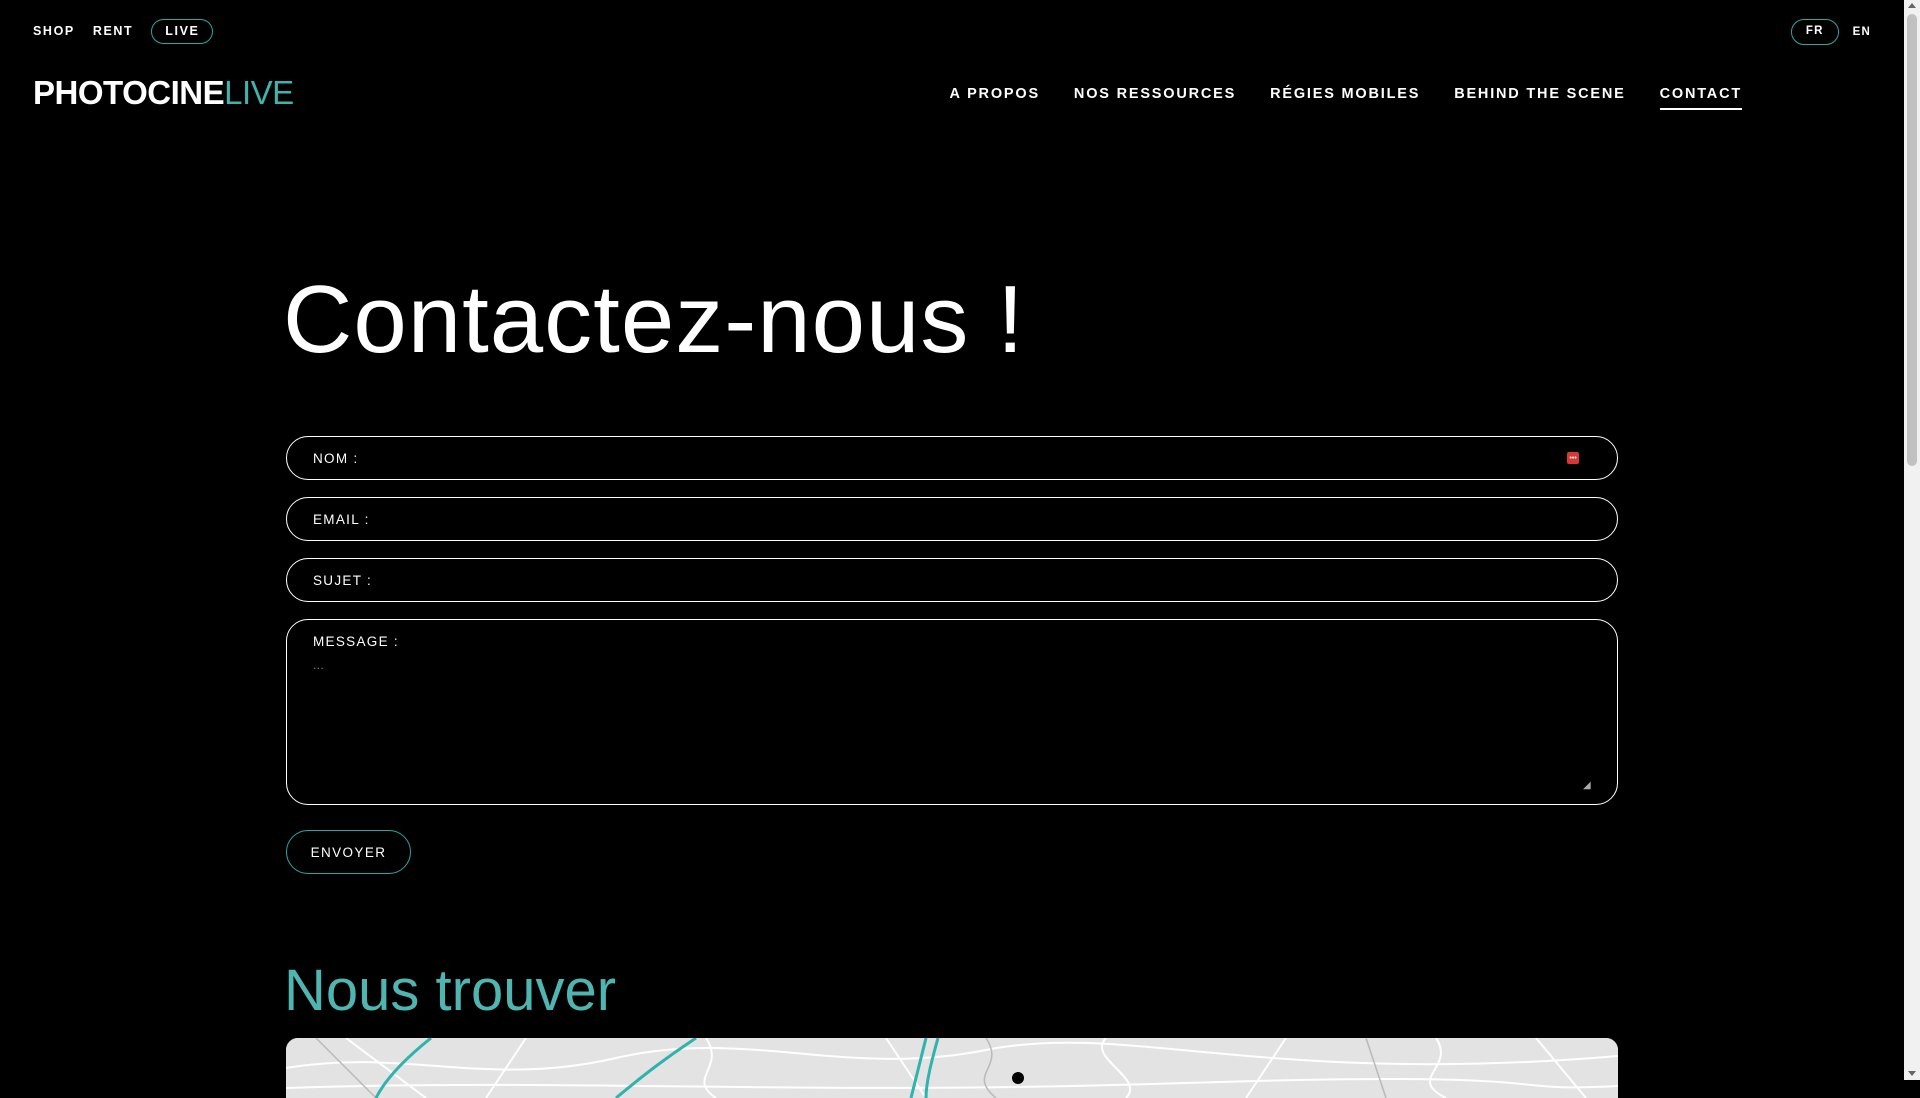 Image resolution: width=1920 pixels, height=1098 pixels. I want to click on subject-field: SUJET :, so click(952, 580).